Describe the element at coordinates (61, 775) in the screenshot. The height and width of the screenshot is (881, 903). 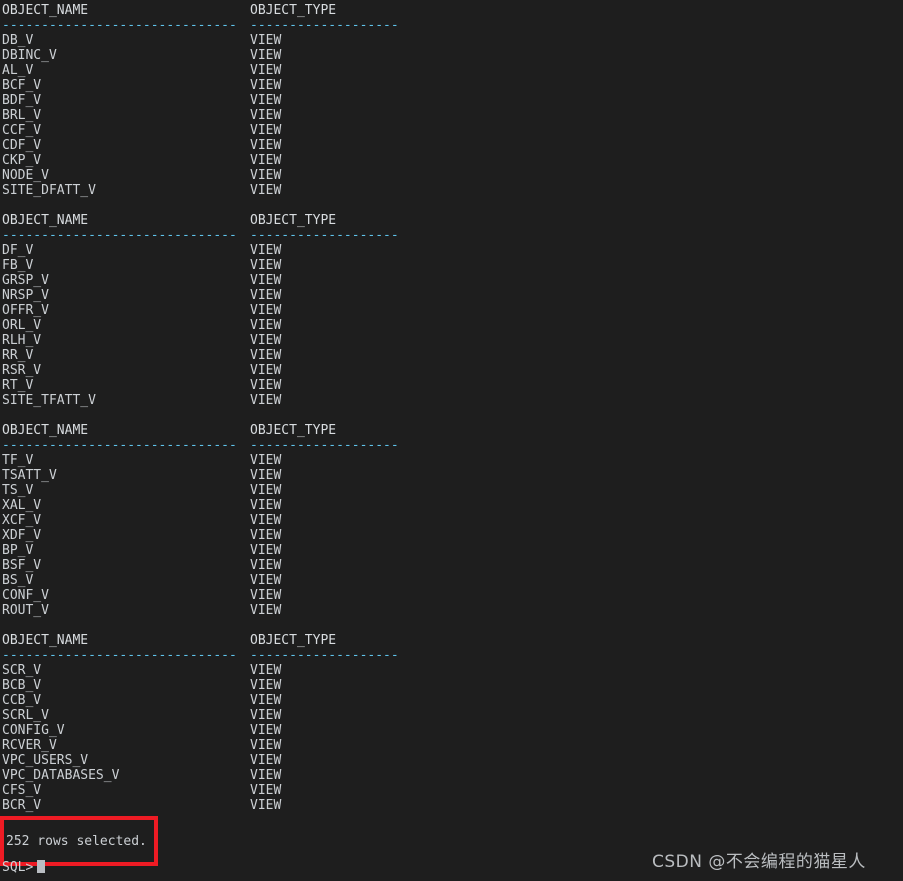
I see `table-row-name: VPC_DATABASES_V` at that location.